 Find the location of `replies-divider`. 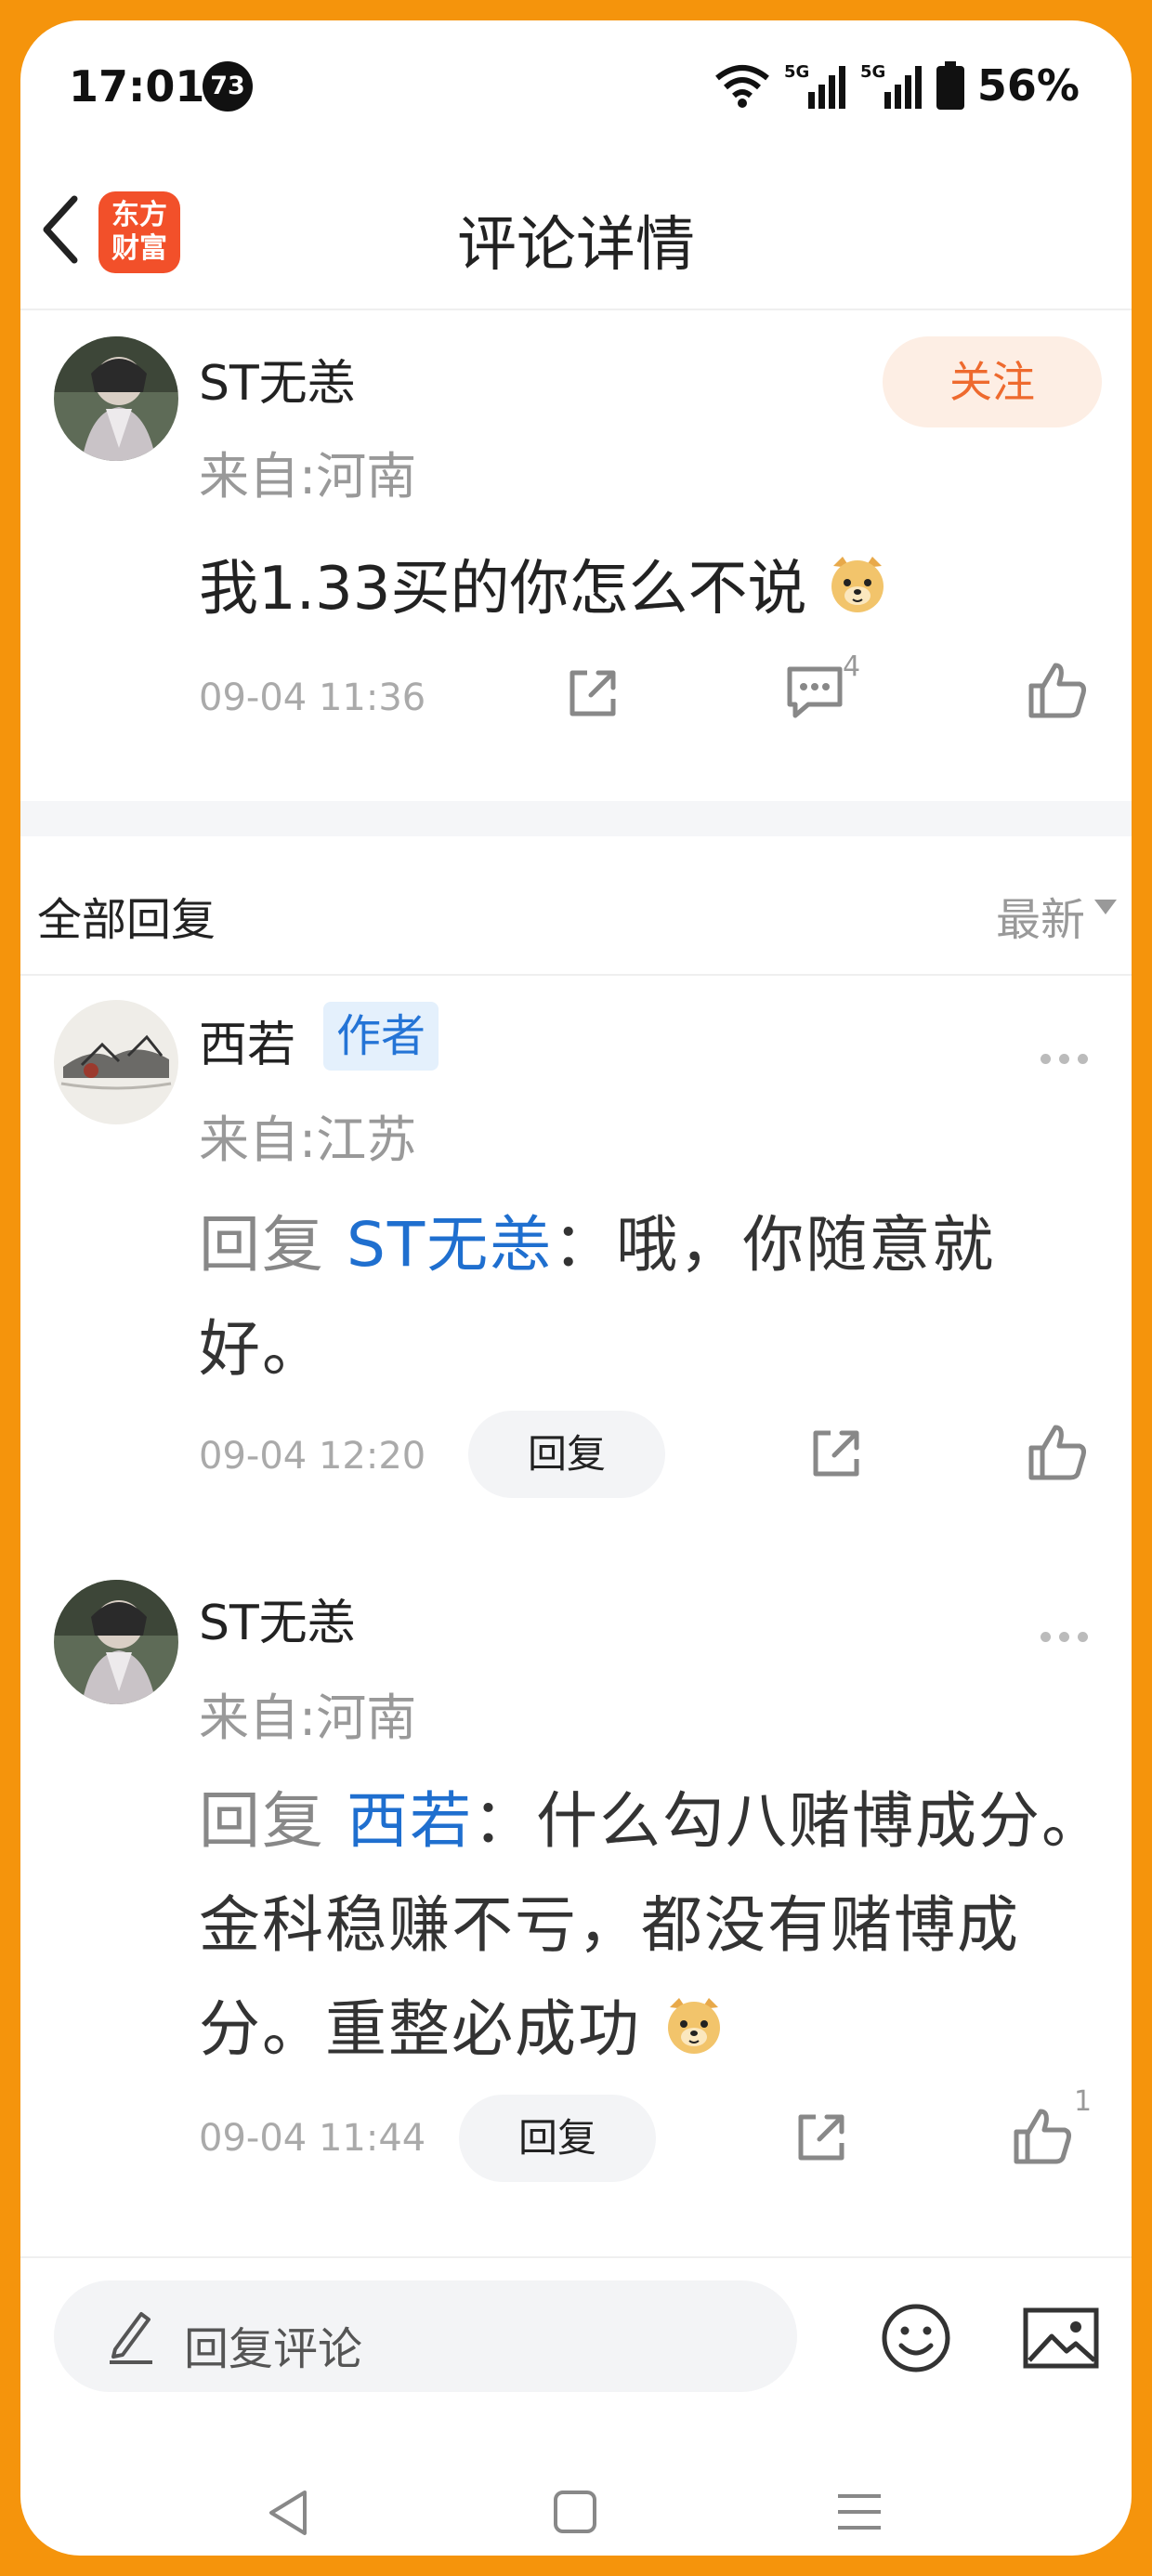

replies-divider is located at coordinates (576, 975).